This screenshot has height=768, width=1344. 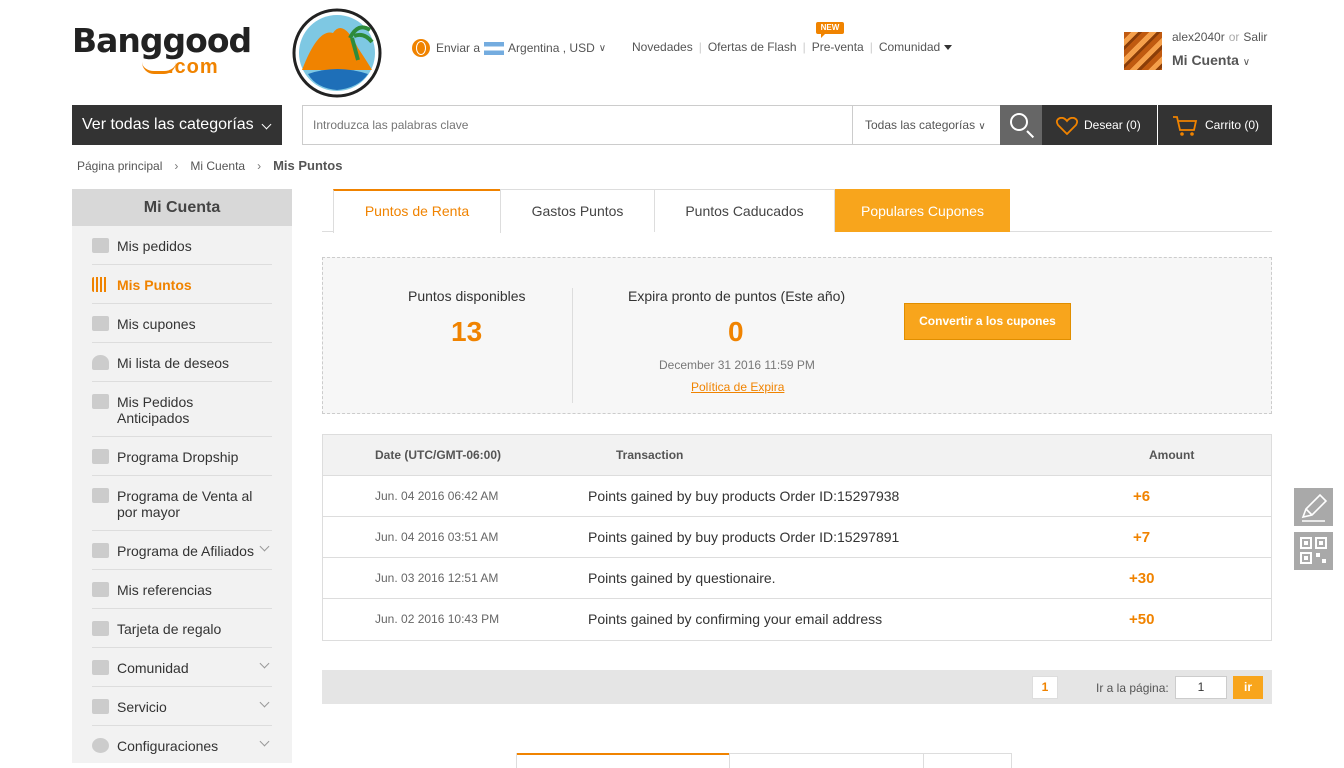 I want to click on grid-icon, so click(x=100, y=667).